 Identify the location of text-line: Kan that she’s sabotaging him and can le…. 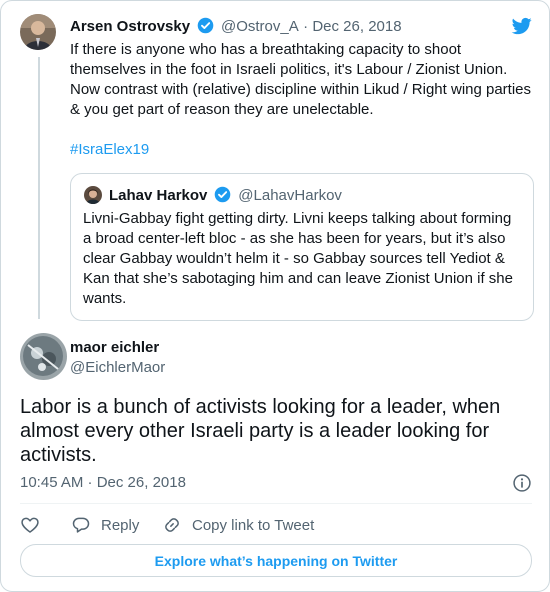
(298, 278).